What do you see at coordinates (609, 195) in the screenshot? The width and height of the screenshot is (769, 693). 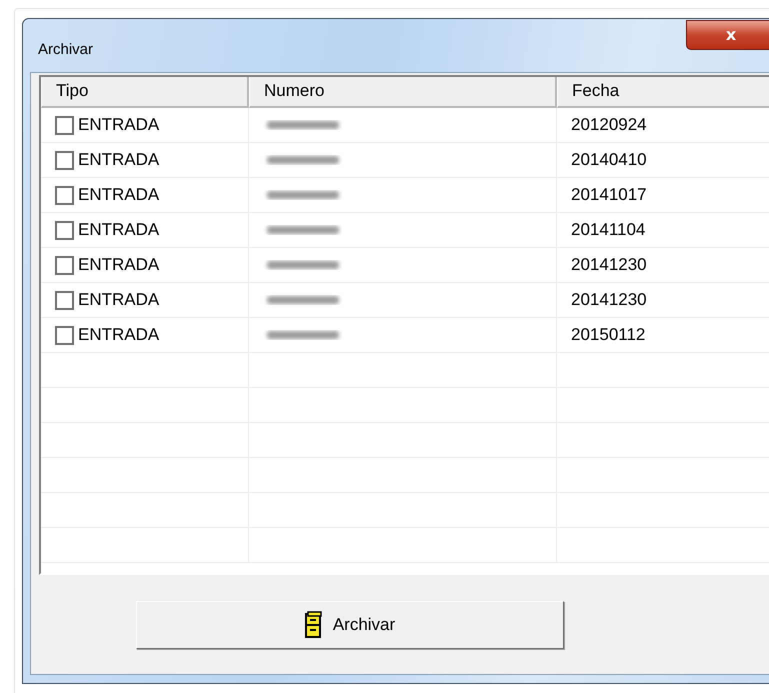 I see `table-cell: 20141017` at bounding box center [609, 195].